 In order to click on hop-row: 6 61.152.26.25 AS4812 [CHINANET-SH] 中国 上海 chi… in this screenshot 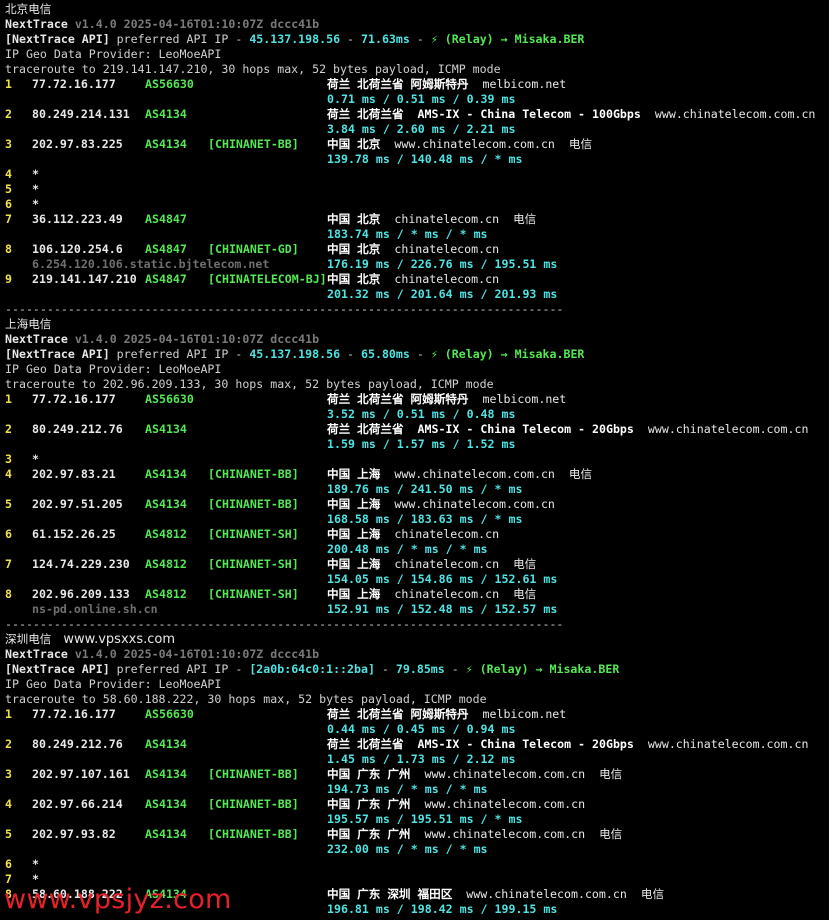, I will do `click(417, 534)`.